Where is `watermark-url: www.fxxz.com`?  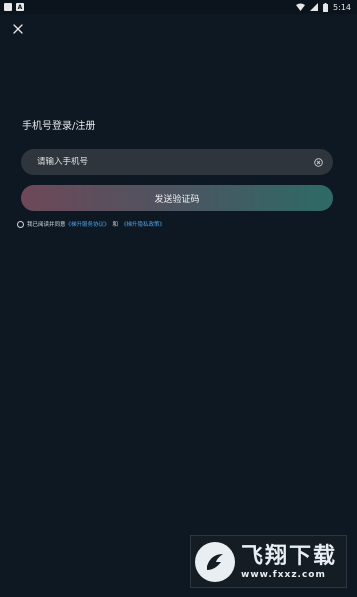 watermark-url: www.fxxz.com is located at coordinates (283, 574).